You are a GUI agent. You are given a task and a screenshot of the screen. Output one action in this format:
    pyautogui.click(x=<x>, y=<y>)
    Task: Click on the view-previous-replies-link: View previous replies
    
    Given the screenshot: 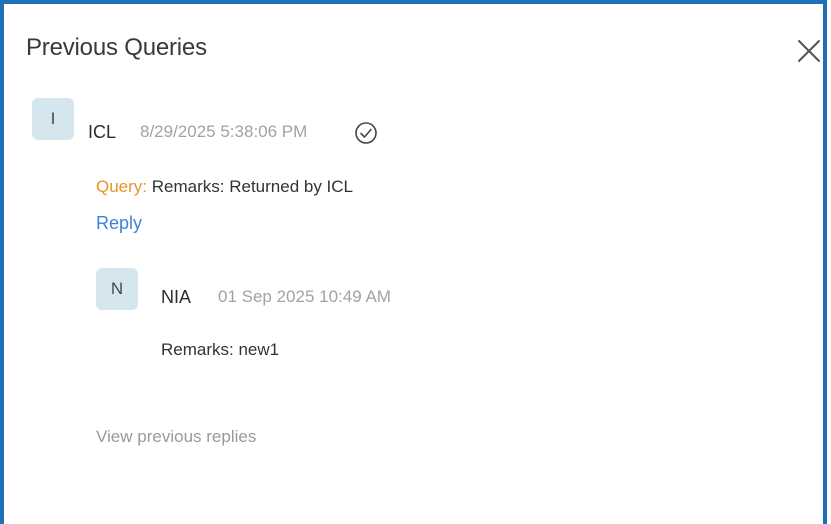 What is the action you would take?
    pyautogui.click(x=176, y=437)
    